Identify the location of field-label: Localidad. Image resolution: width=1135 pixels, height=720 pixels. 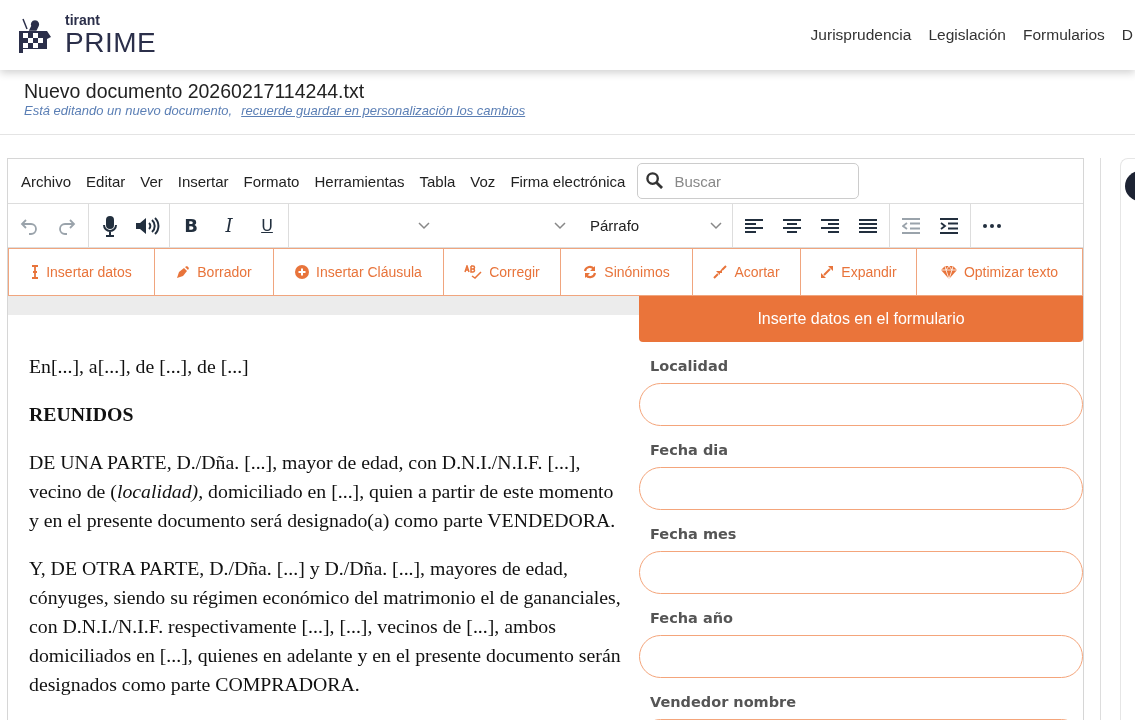
(690, 366).